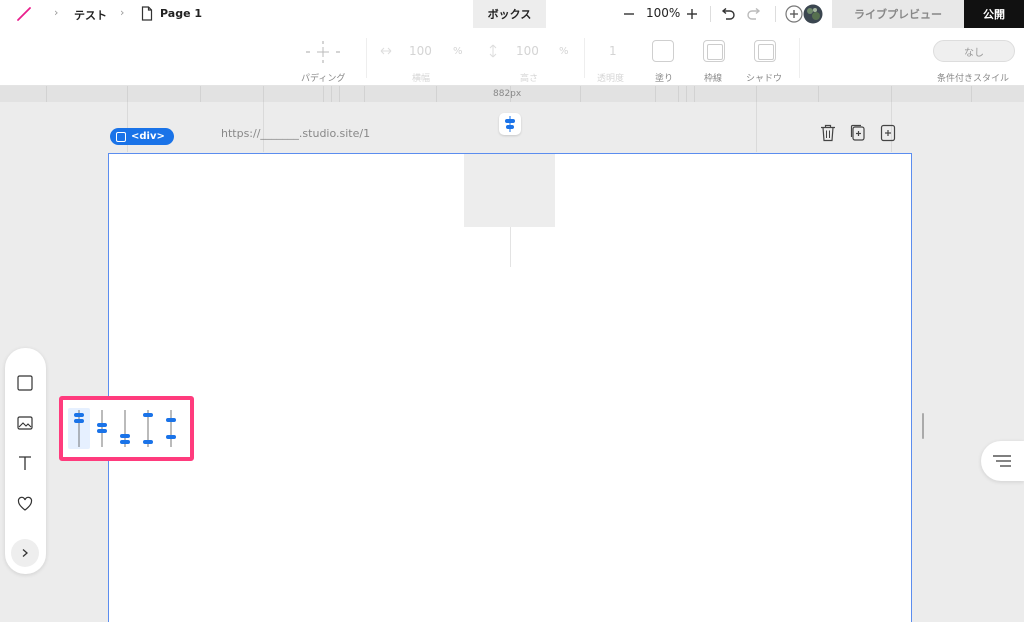 This screenshot has width=1024, height=622. I want to click on redo-icon, so click(754, 14).